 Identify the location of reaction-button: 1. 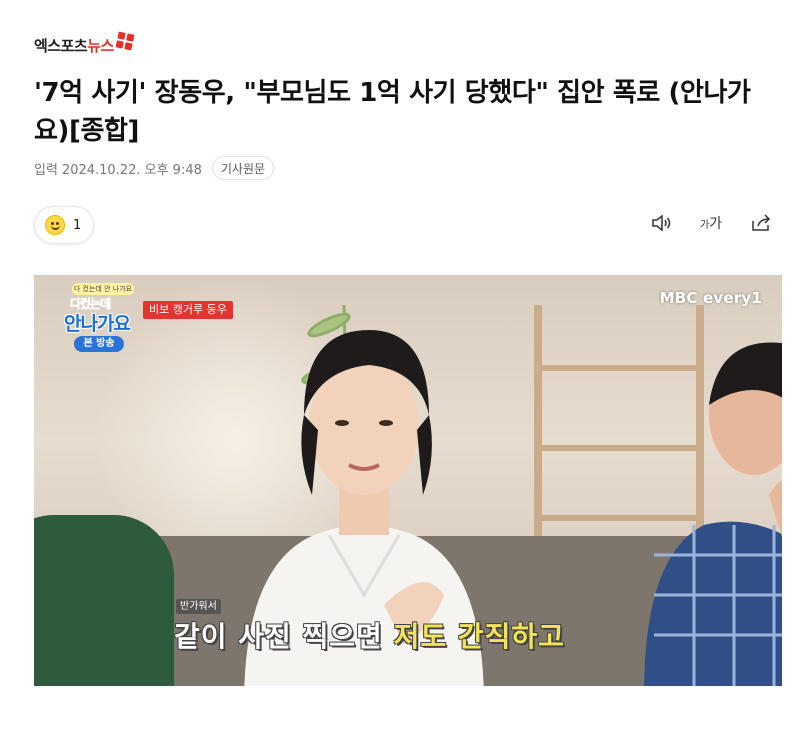
(64, 225).